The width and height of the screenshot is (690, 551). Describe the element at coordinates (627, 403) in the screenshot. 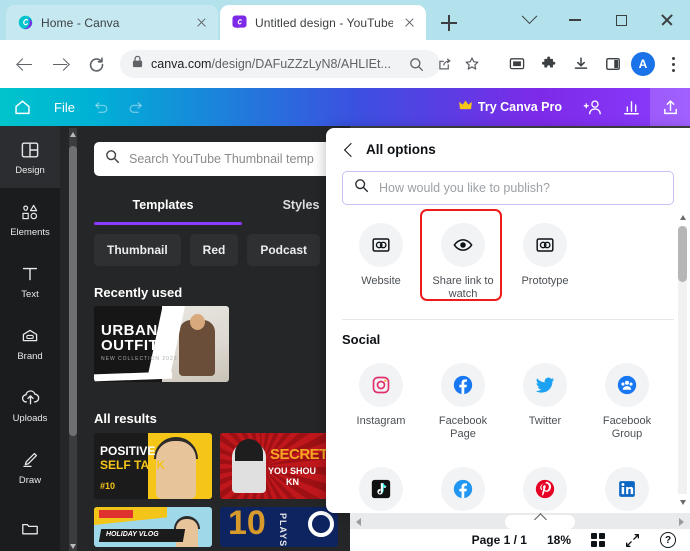

I see `social-option-facebook-group: Facebook Group` at that location.